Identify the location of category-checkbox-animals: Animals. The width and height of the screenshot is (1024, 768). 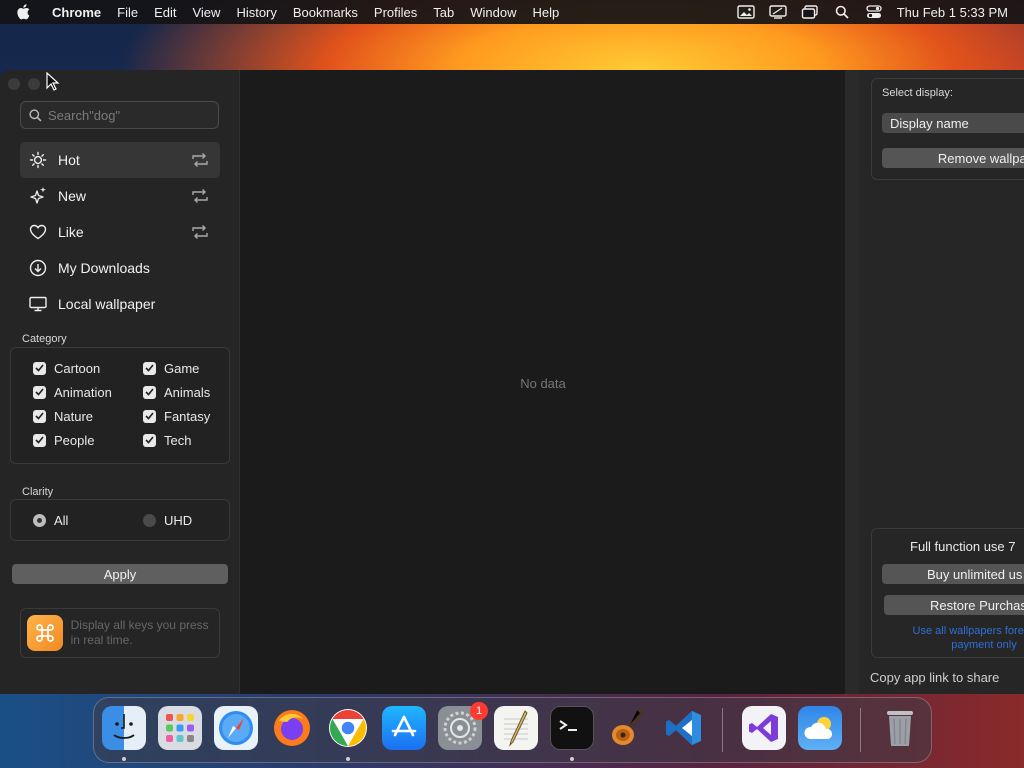
(183, 392).